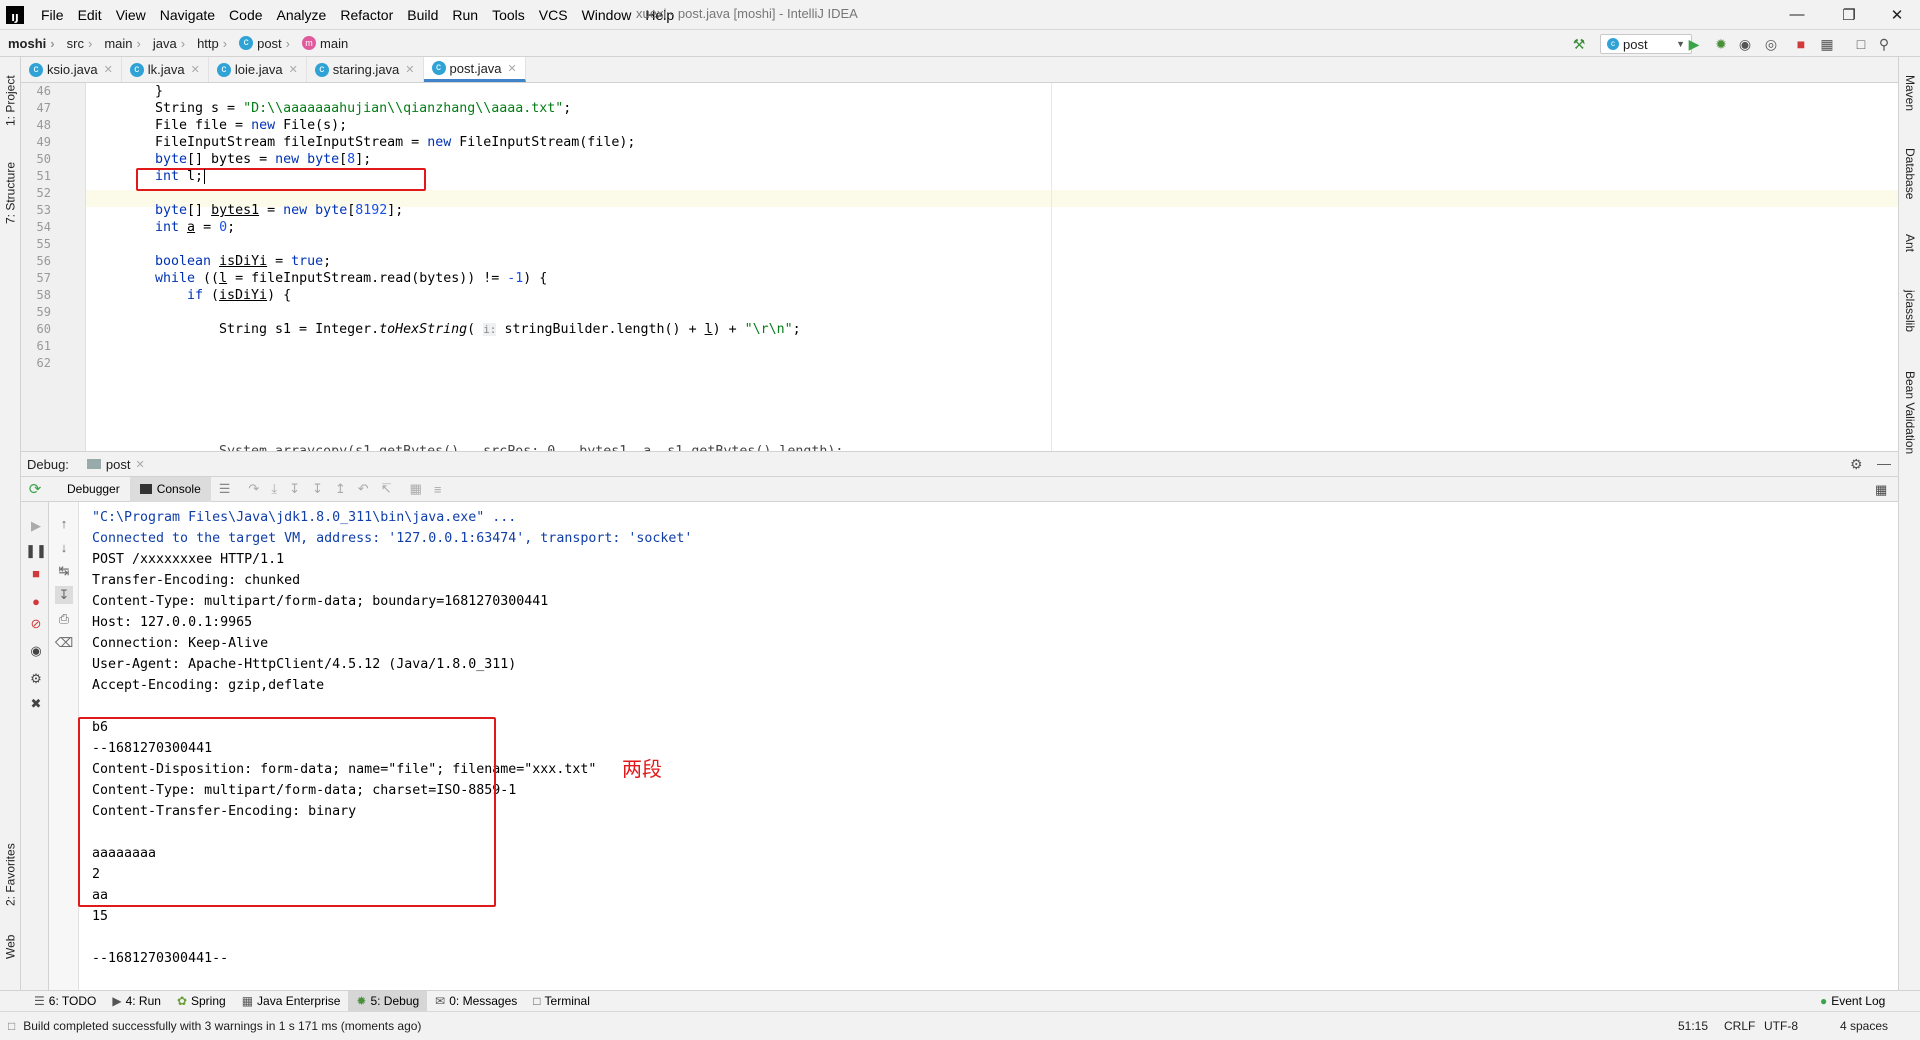 The image size is (1920, 1040). Describe the element at coordinates (465, 15) in the screenshot. I see `menu-run: Run` at that location.